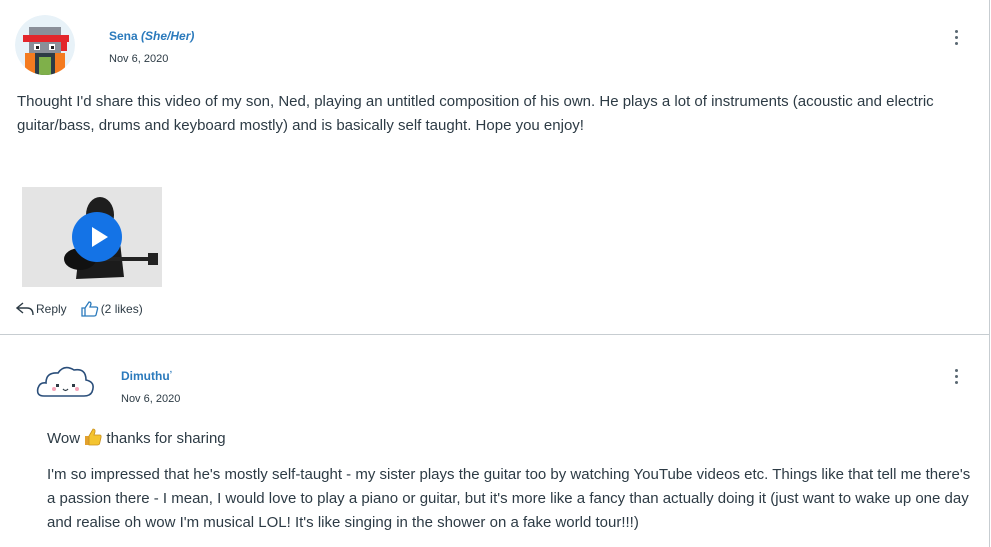  I want to click on author-name: Sena (She/Her), so click(151, 36).